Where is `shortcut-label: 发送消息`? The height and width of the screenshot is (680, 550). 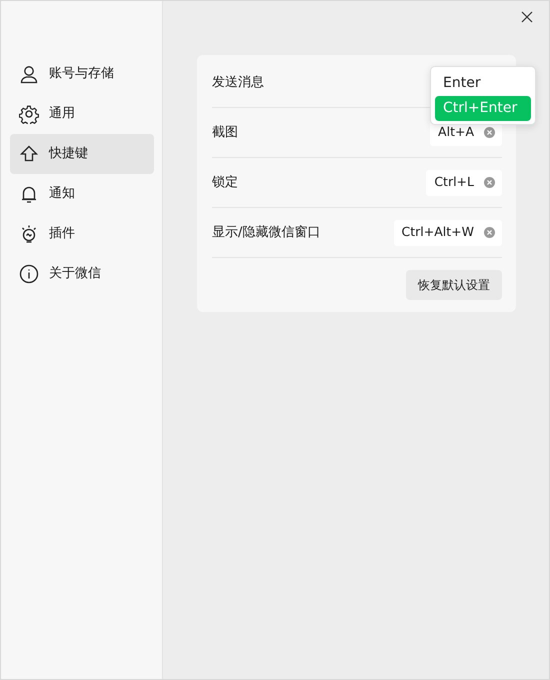 shortcut-label: 发送消息 is located at coordinates (238, 83).